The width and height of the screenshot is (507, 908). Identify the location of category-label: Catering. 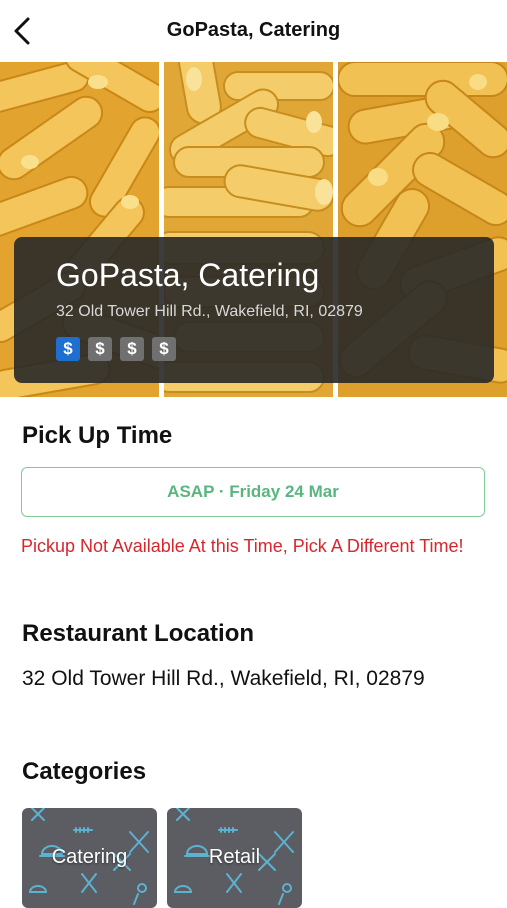
(89, 857).